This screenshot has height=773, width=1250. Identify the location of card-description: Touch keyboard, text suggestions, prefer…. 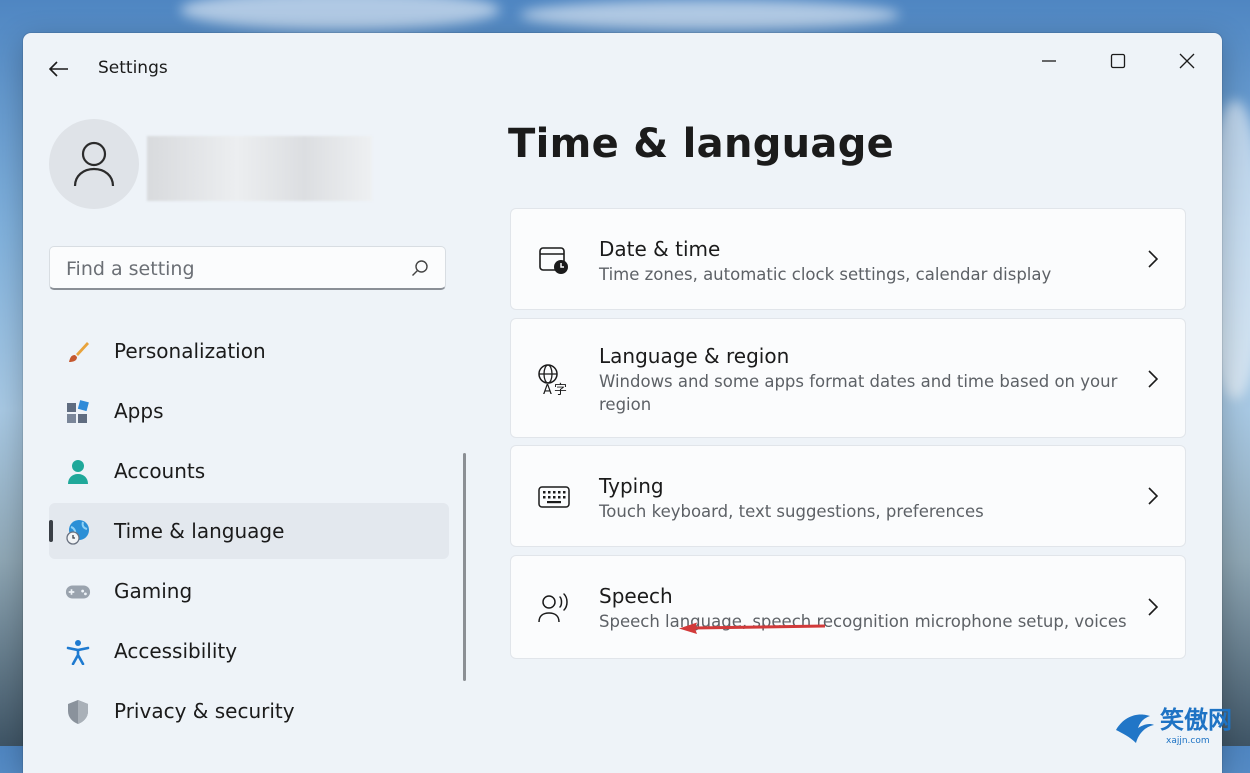
(791, 511).